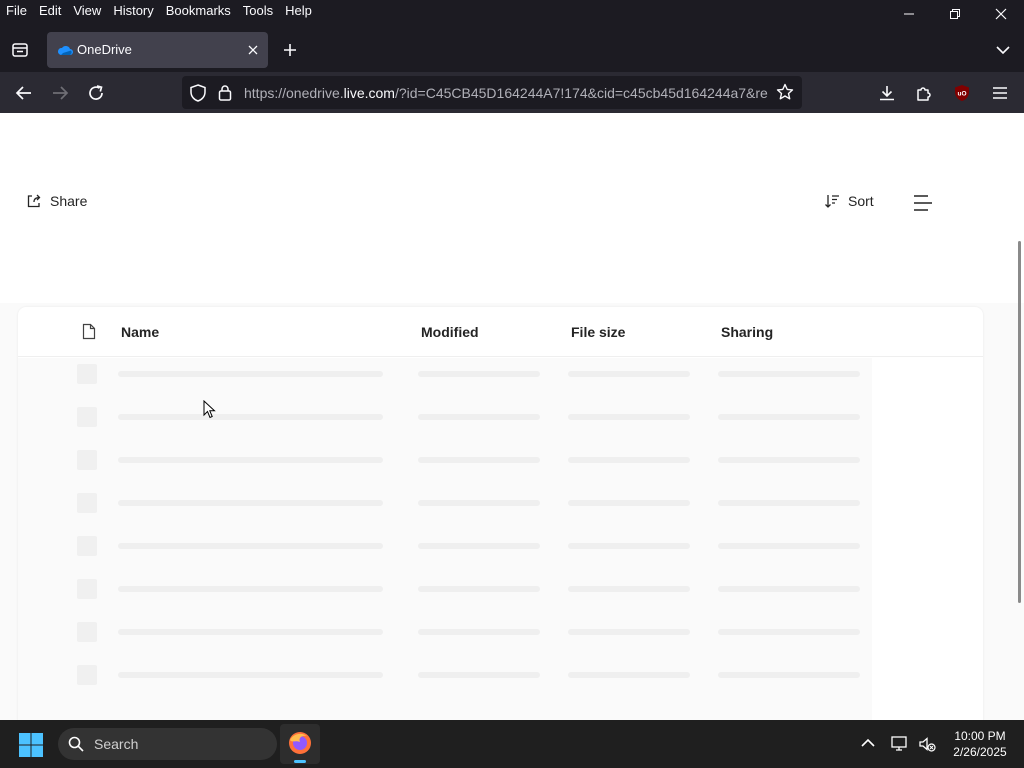 The width and height of the screenshot is (1024, 768). I want to click on download-icon, so click(887, 93).